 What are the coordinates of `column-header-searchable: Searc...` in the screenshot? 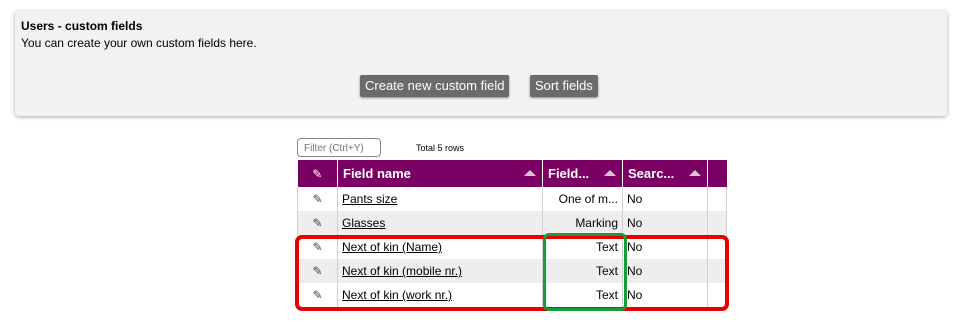 It's located at (665, 173).